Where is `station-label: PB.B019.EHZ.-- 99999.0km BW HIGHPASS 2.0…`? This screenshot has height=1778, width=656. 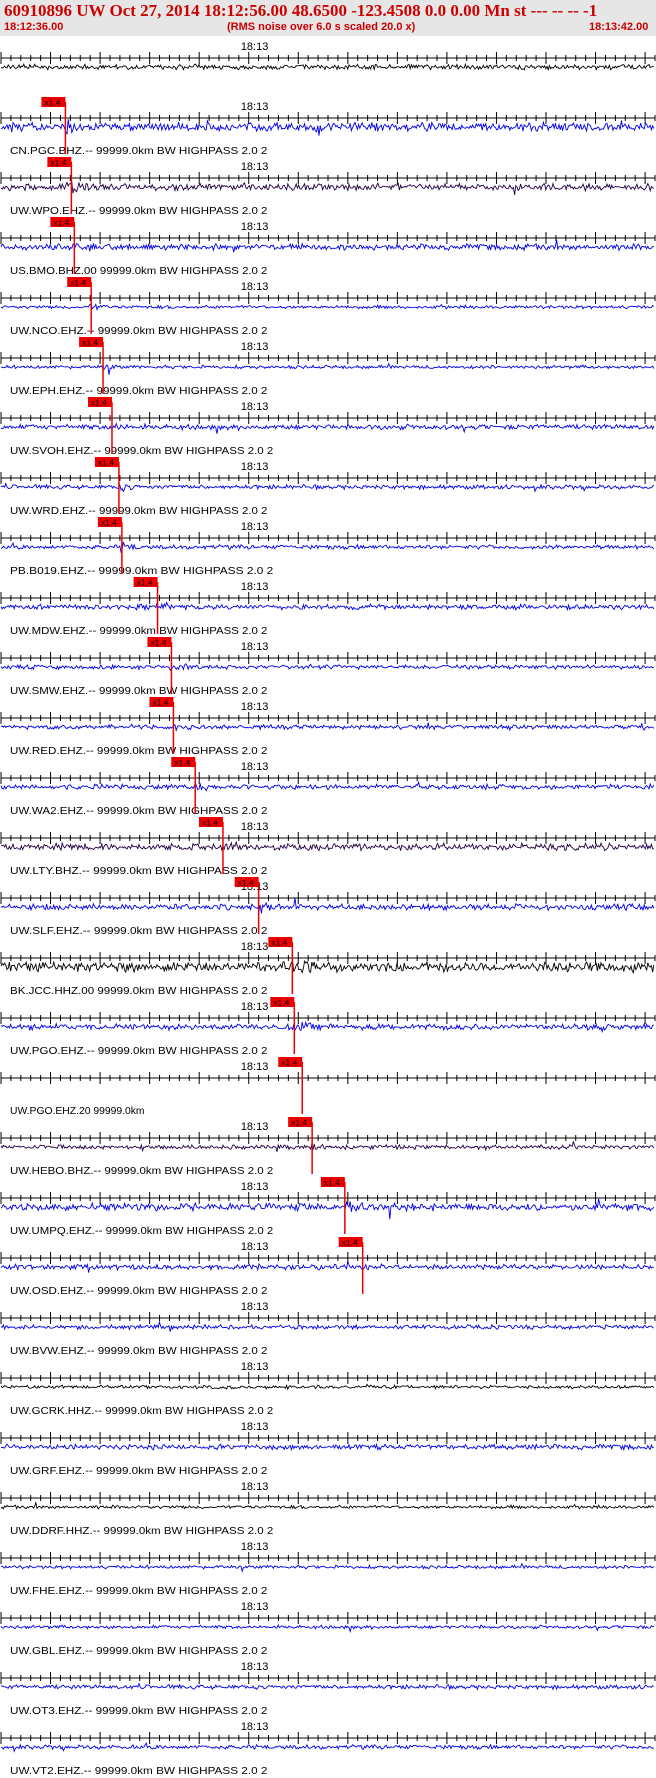
station-label: PB.B019.EHZ.-- 99999.0km BW HIGHPASS 2.0… is located at coordinates (141, 571).